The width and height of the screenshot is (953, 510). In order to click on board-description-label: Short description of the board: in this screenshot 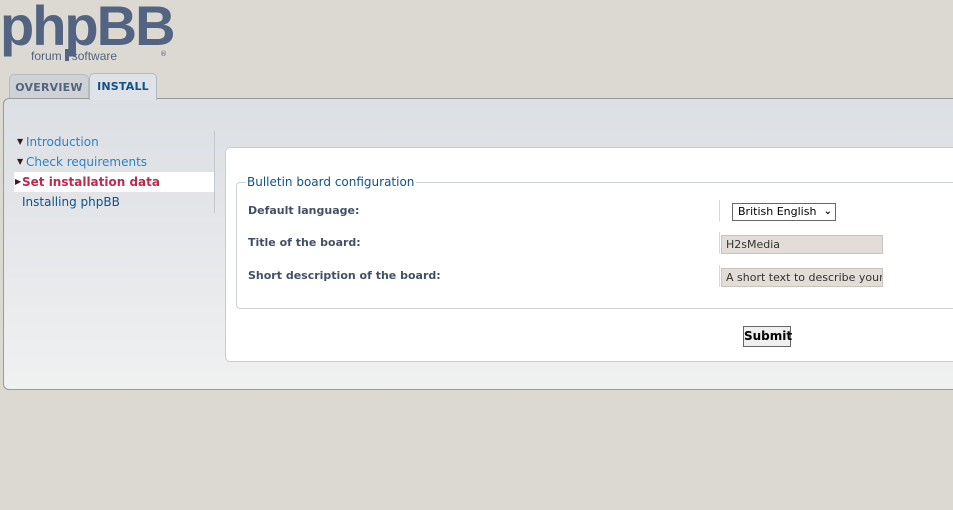, I will do `click(344, 275)`.